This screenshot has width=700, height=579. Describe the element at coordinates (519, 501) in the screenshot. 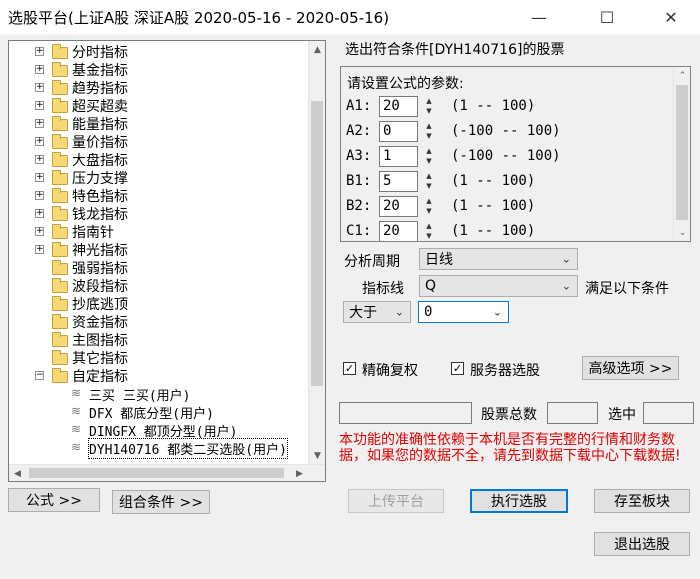

I see `execute-selection-button: 执行选股` at that location.